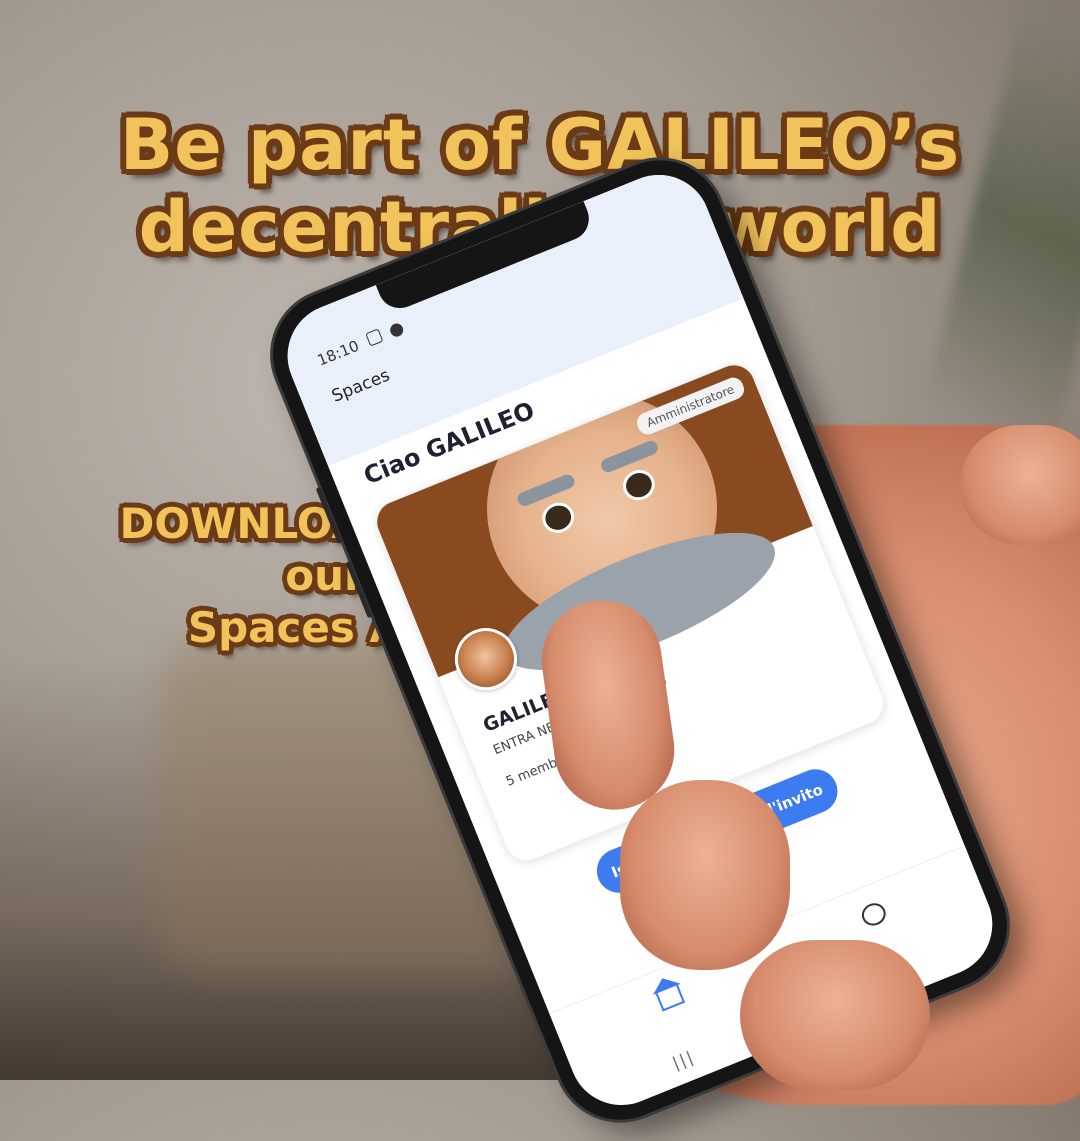 The width and height of the screenshot is (1080, 1141). What do you see at coordinates (1020, 485) in the screenshot?
I see `hand-thumb` at bounding box center [1020, 485].